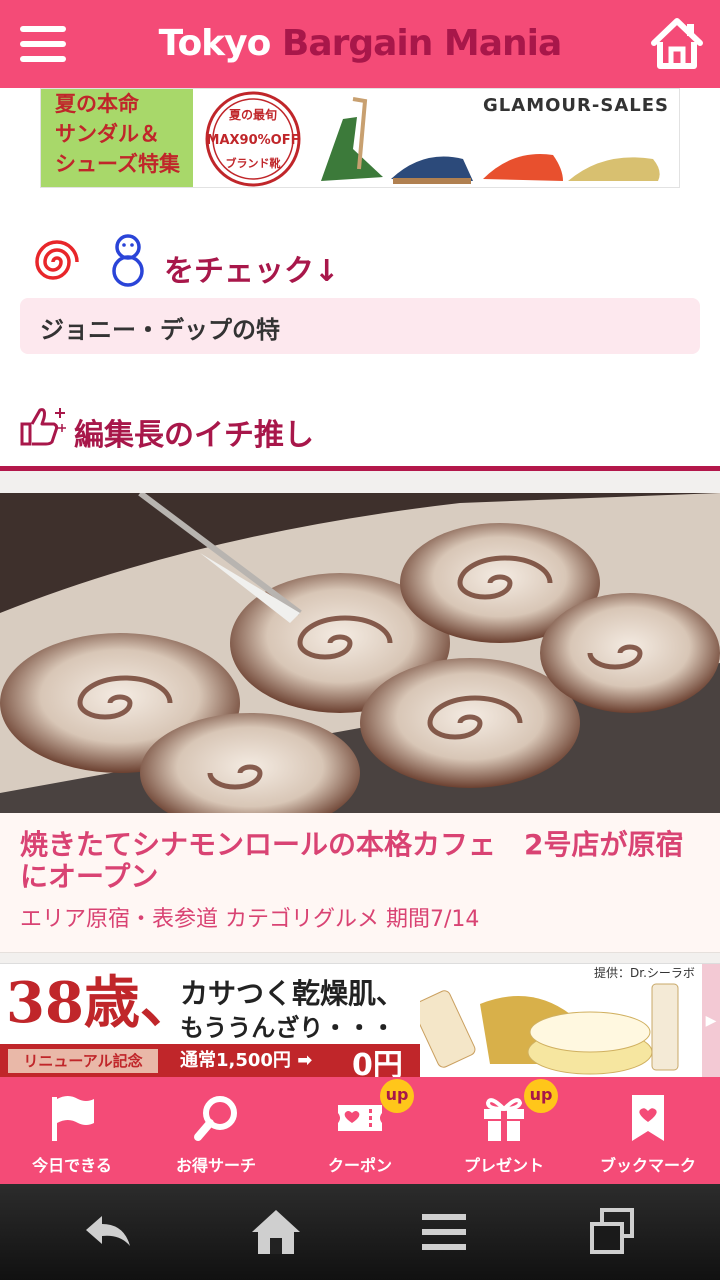 Image resolution: width=720 pixels, height=1280 pixels. I want to click on news-ticker: ジョニー・デップの特, so click(360, 326).